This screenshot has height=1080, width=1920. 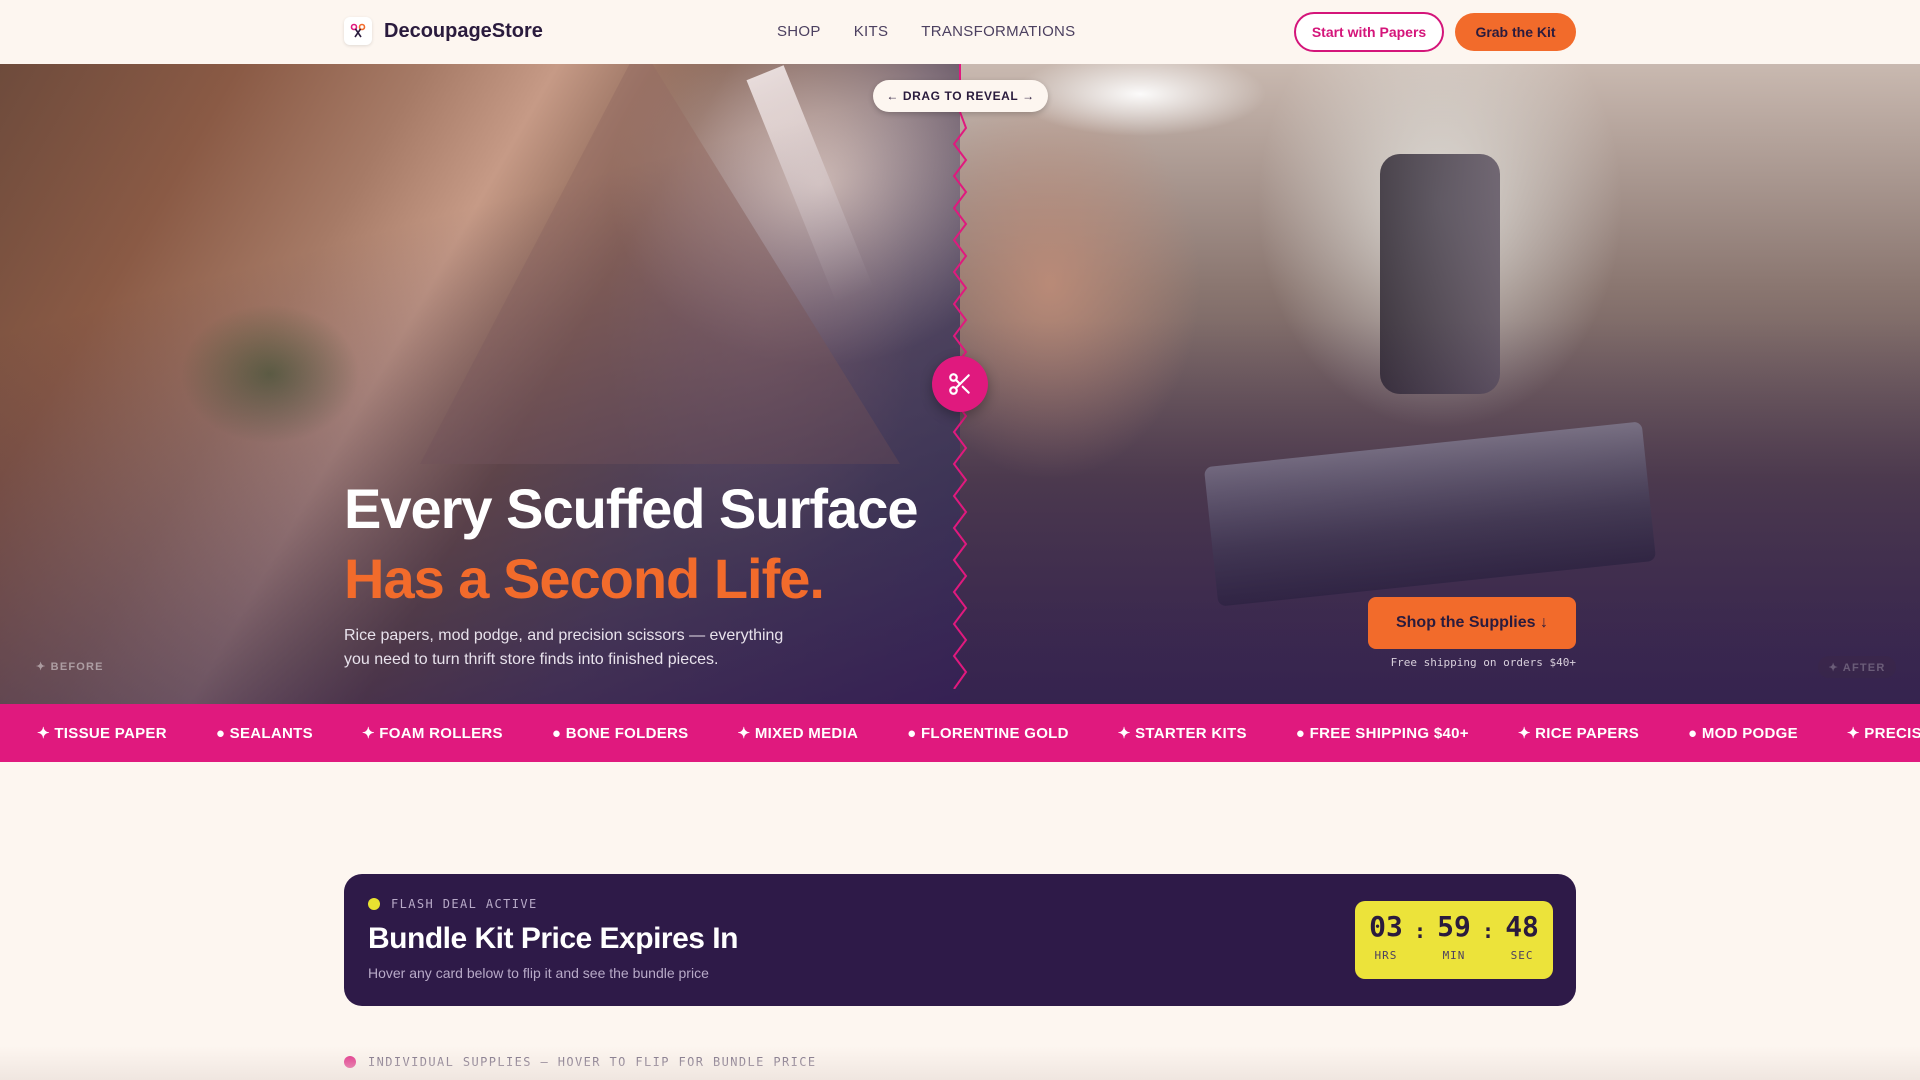 What do you see at coordinates (553, 938) in the screenshot?
I see `deal-title: Bundle Kit Price Expires In` at bounding box center [553, 938].